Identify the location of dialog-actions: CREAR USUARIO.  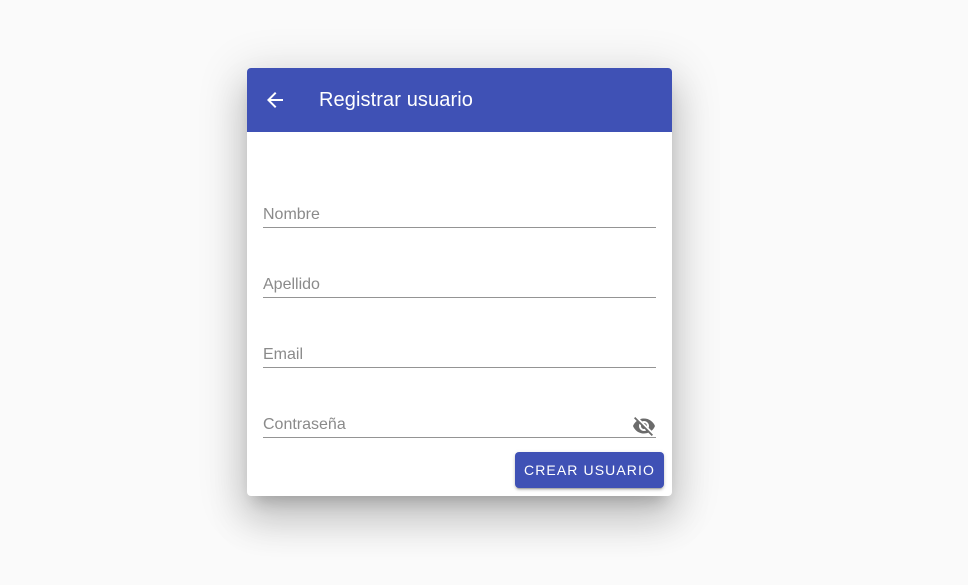
(589, 470).